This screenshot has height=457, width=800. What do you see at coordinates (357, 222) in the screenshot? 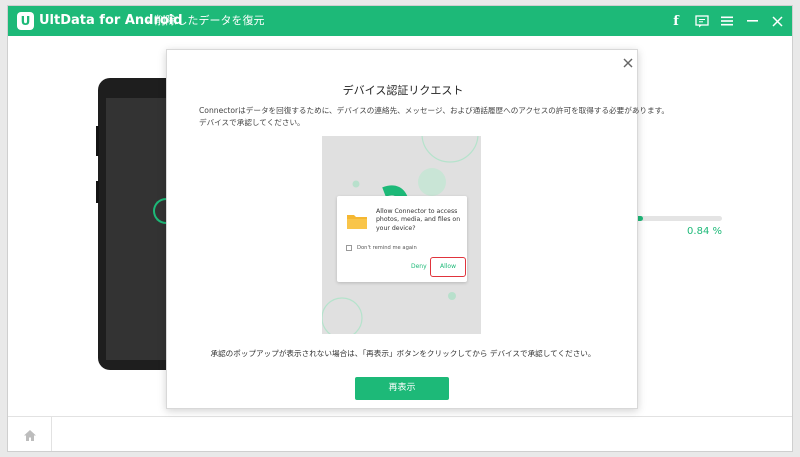
I see `folder-icon` at bounding box center [357, 222].